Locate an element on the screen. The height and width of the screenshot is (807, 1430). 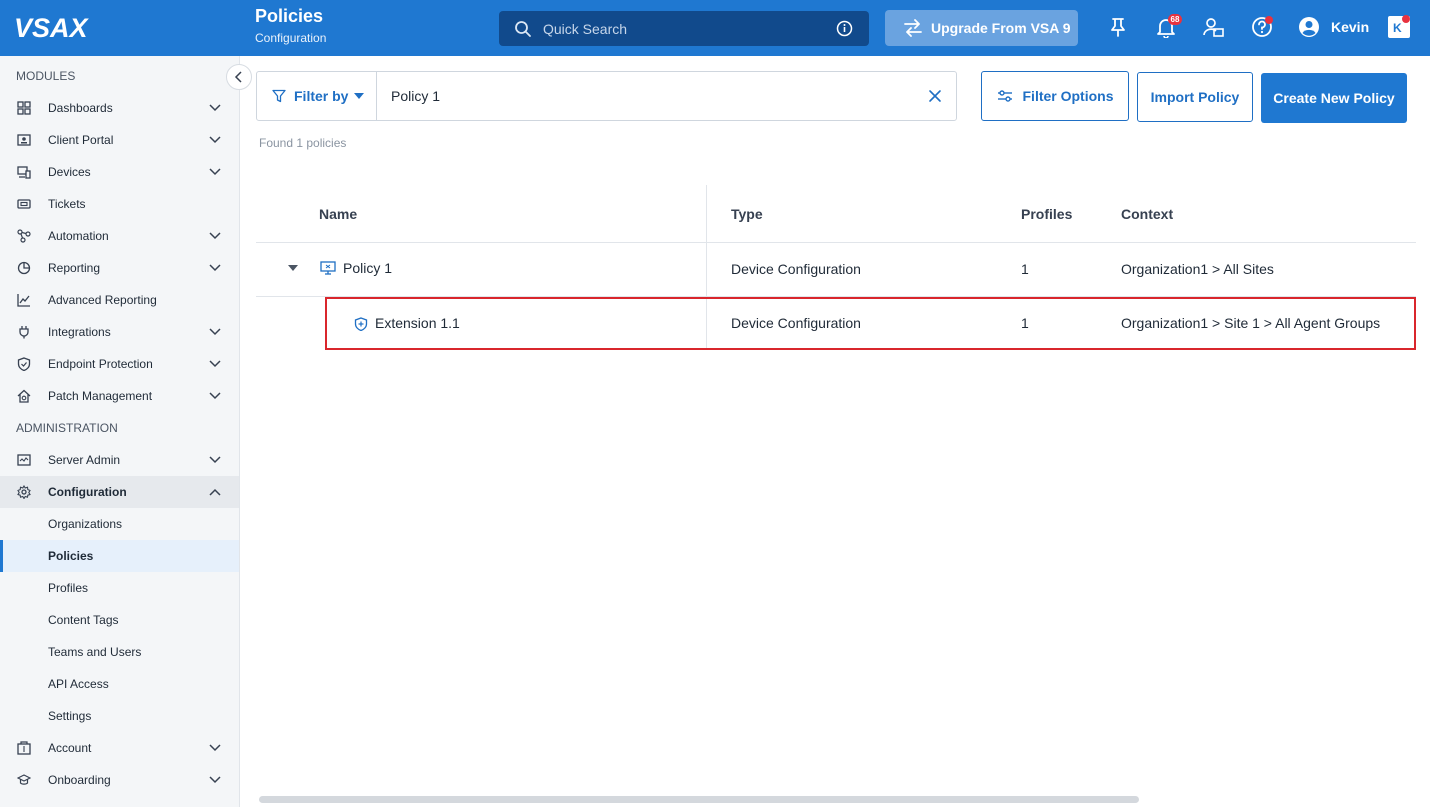
quick-search is located at coordinates (684, 28).